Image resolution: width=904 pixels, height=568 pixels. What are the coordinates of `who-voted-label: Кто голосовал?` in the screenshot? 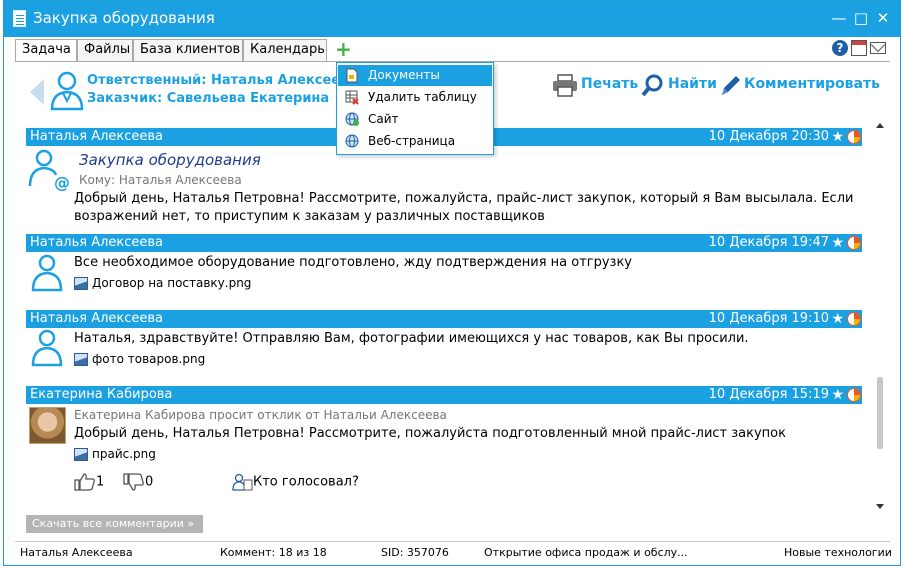 It's located at (306, 482).